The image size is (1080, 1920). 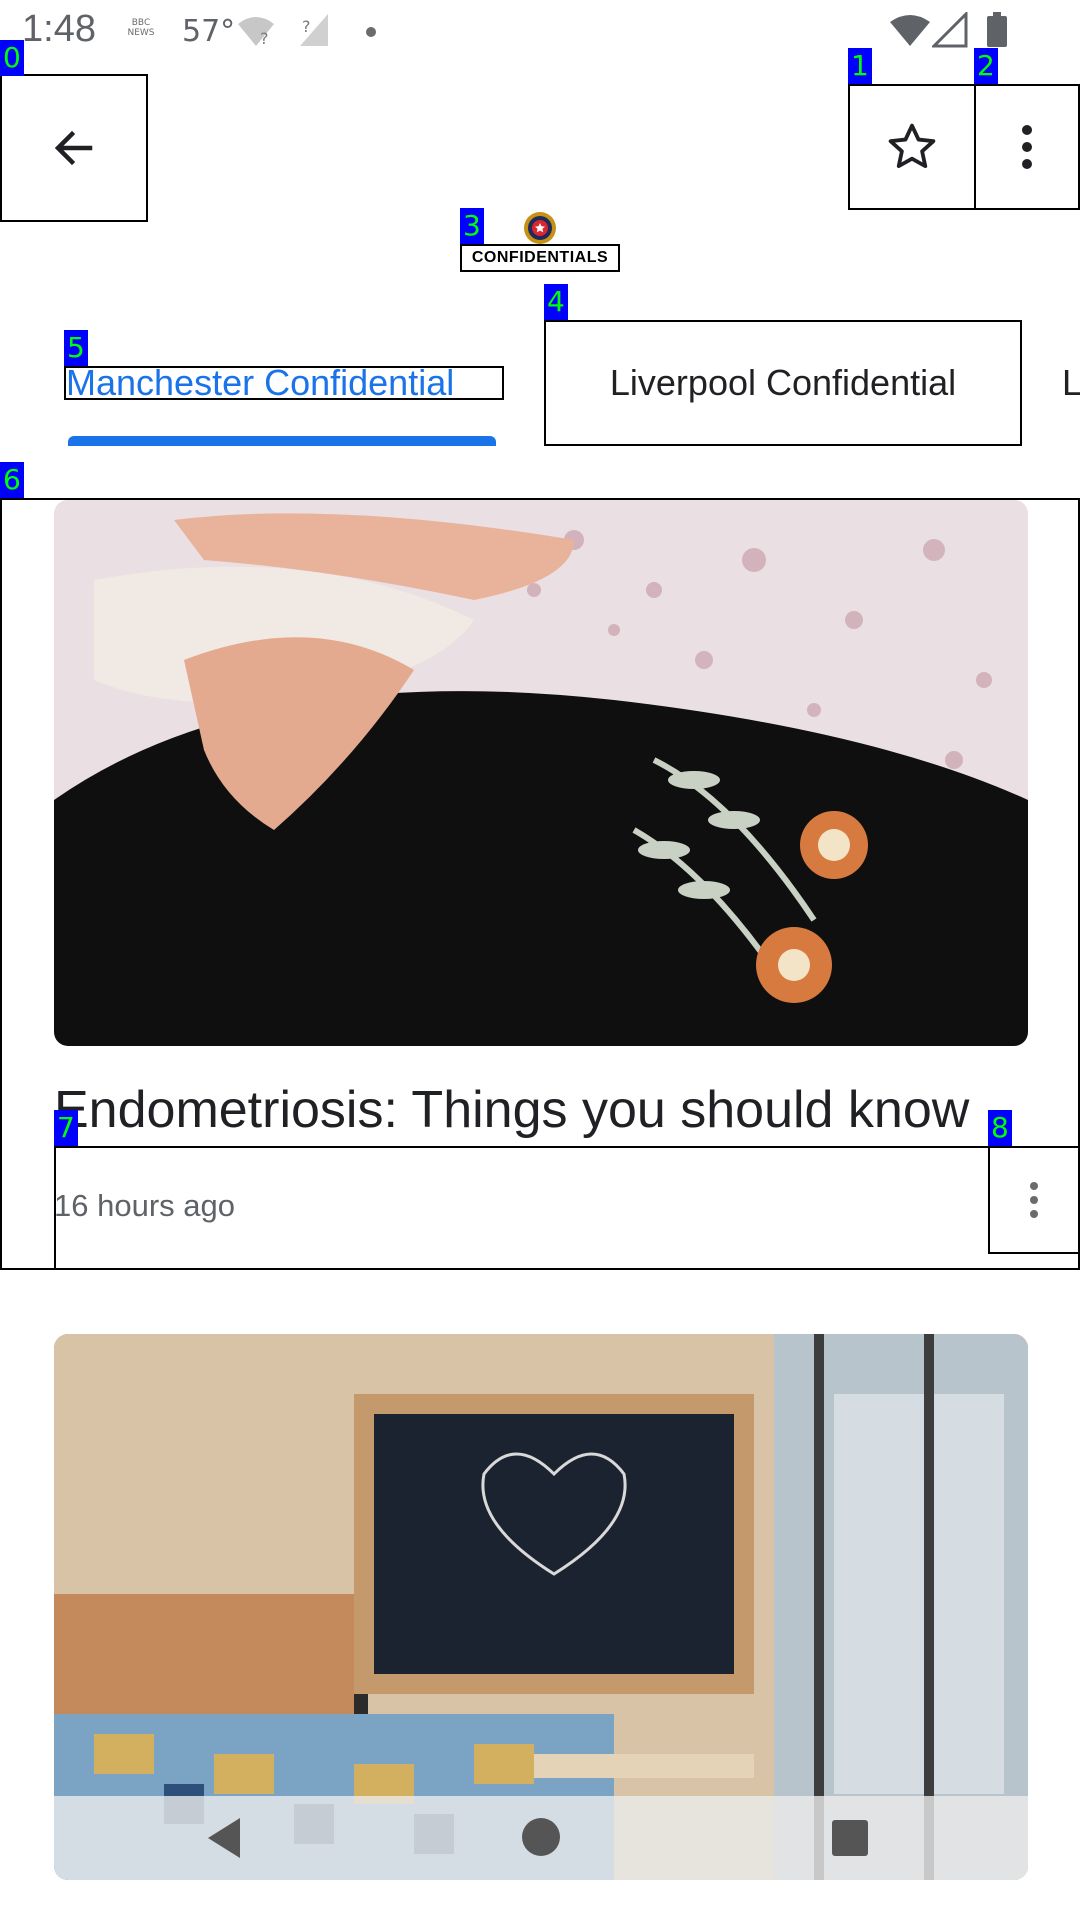 I want to click on tab-manchester-confidential: Manchester Confidential, so click(x=284, y=382).